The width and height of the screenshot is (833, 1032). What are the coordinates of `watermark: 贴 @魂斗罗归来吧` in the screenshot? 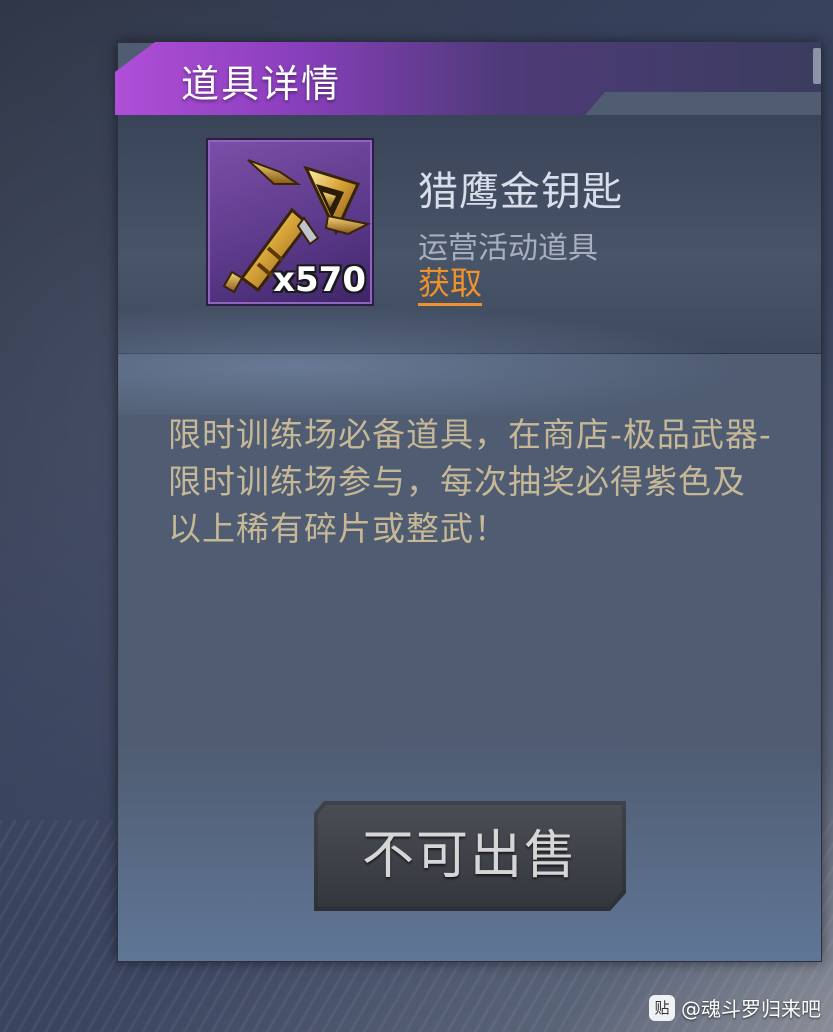 It's located at (735, 1007).